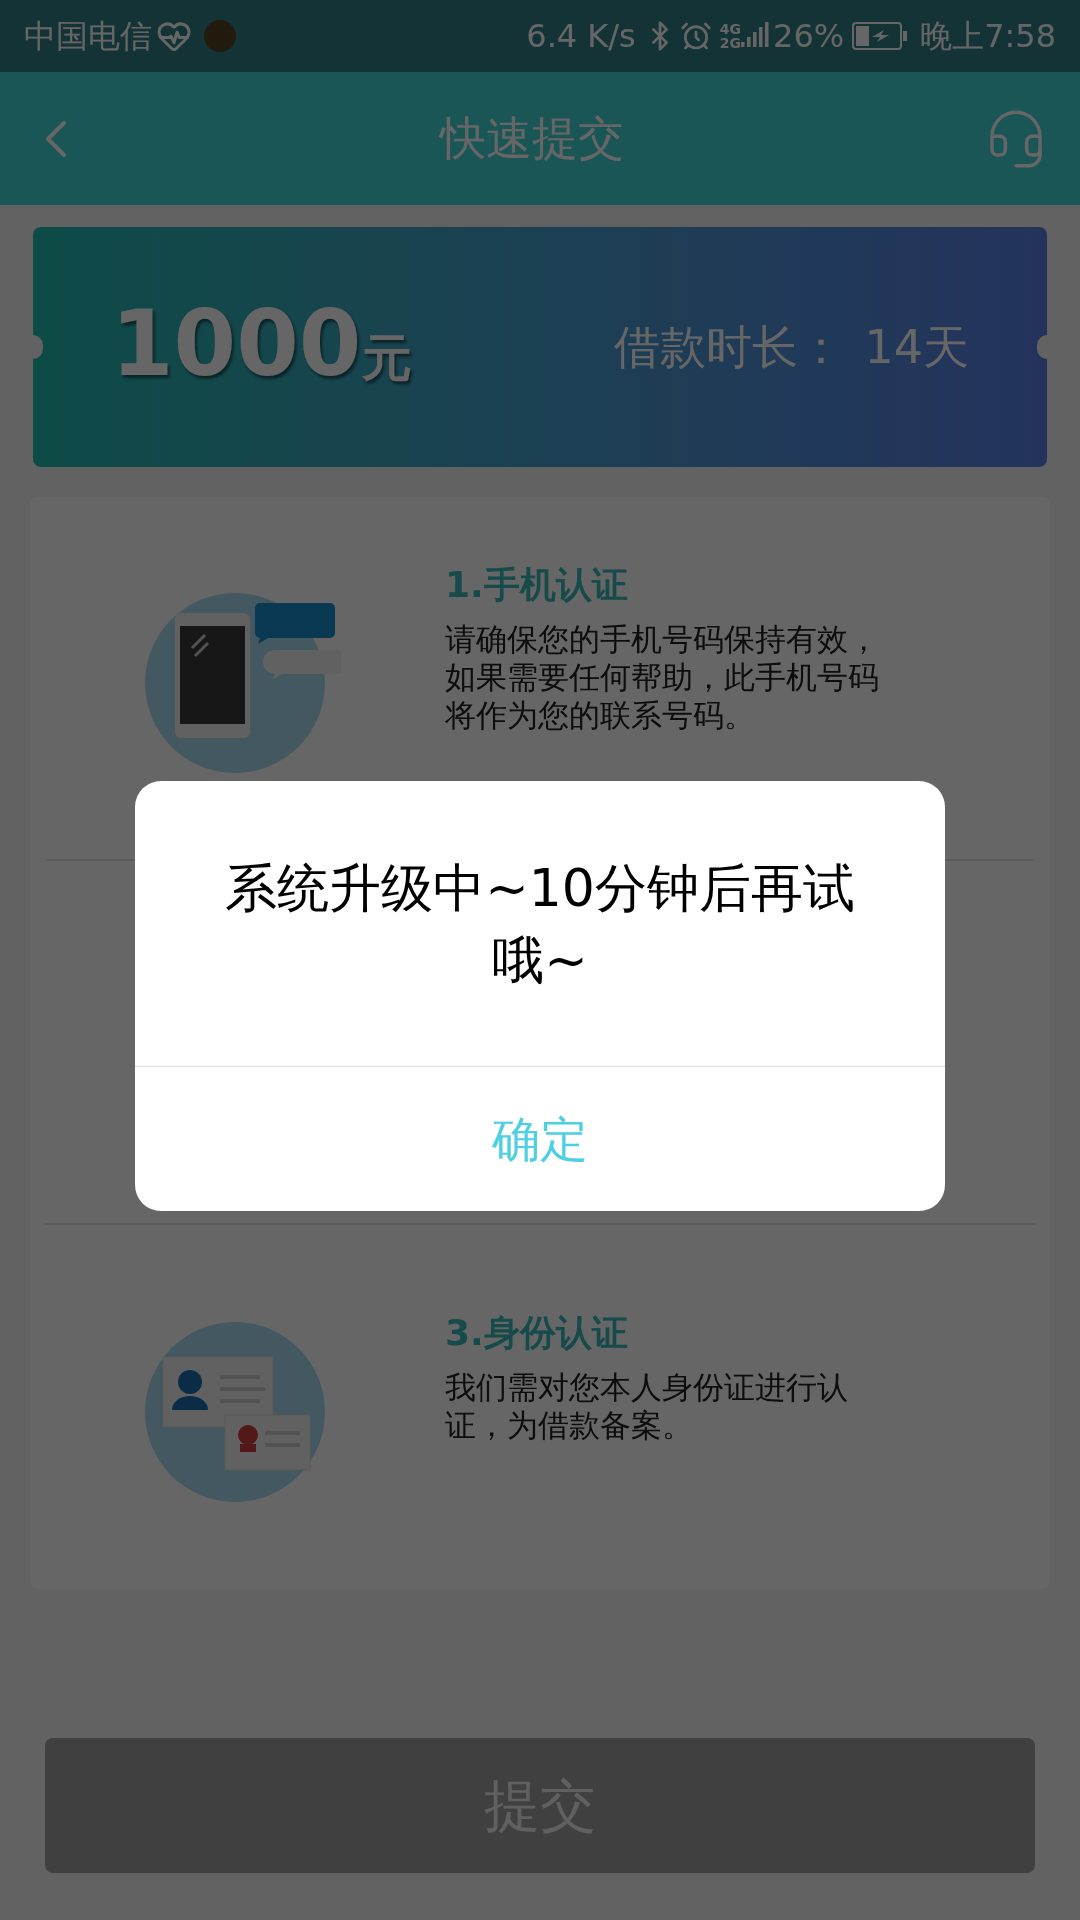 This screenshot has width=1080, height=1920. Describe the element at coordinates (540, 924) in the screenshot. I see `dialog-message: 系统升级中~10分钟后再试哦~` at that location.